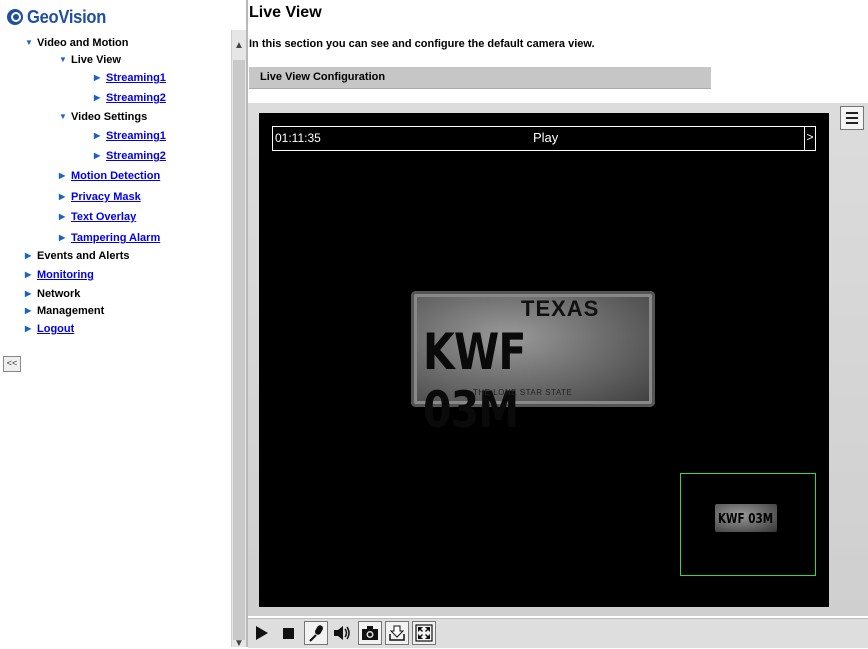  I want to click on speaker-button, so click(342, 633).